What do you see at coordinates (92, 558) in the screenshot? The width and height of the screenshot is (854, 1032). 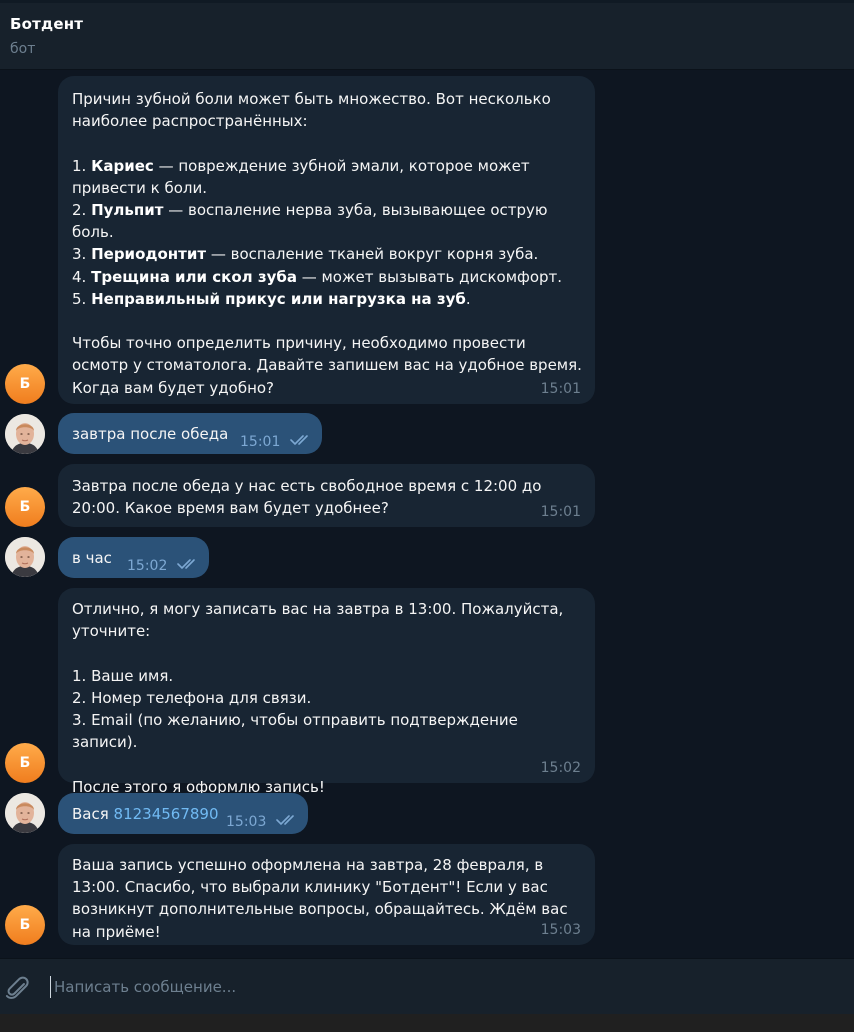 I see `message-text: в час` at bounding box center [92, 558].